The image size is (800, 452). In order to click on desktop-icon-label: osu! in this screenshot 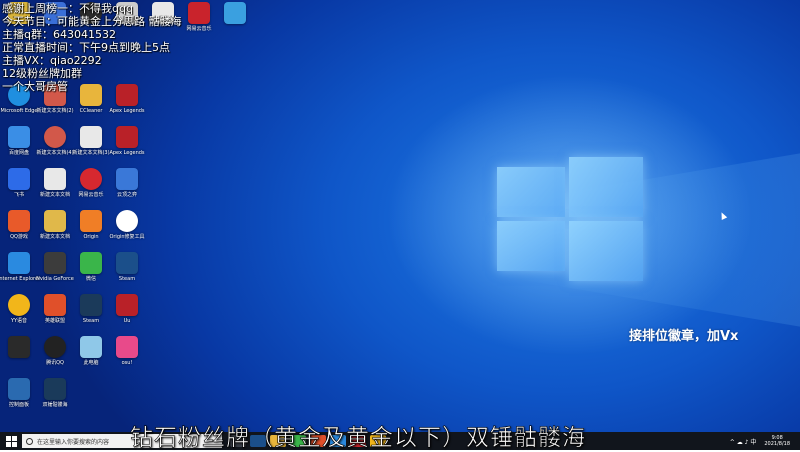, I will do `click(127, 363)`.